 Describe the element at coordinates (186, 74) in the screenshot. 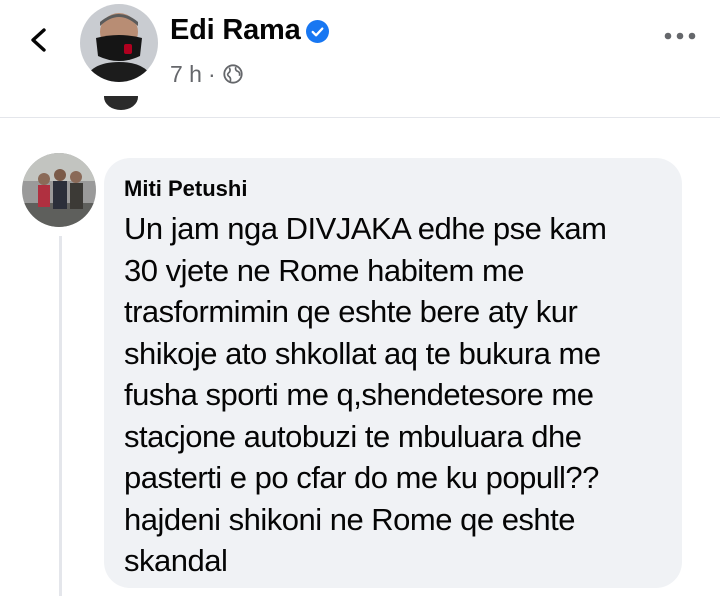

I see `post-timestamp: 7 h` at that location.